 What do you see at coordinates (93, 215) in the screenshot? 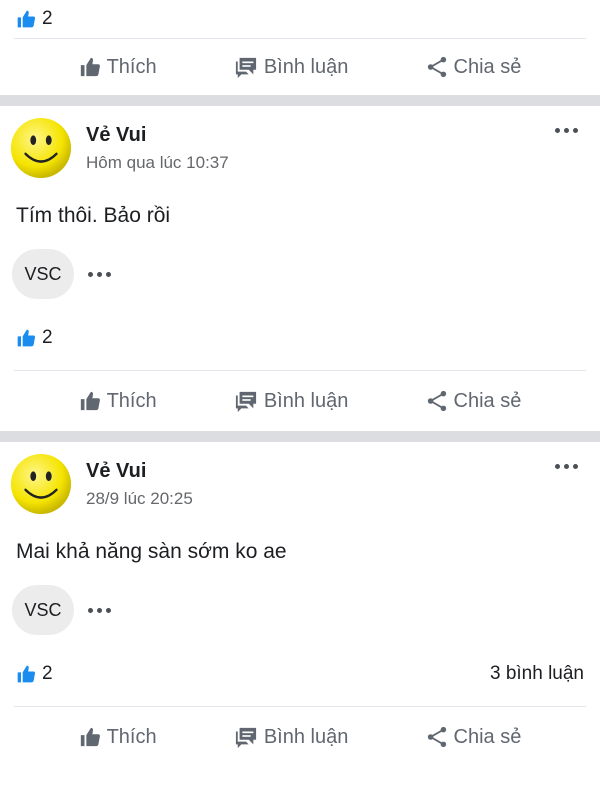
I see `post-text: Tím thôi. Bảo rồi` at bounding box center [93, 215].